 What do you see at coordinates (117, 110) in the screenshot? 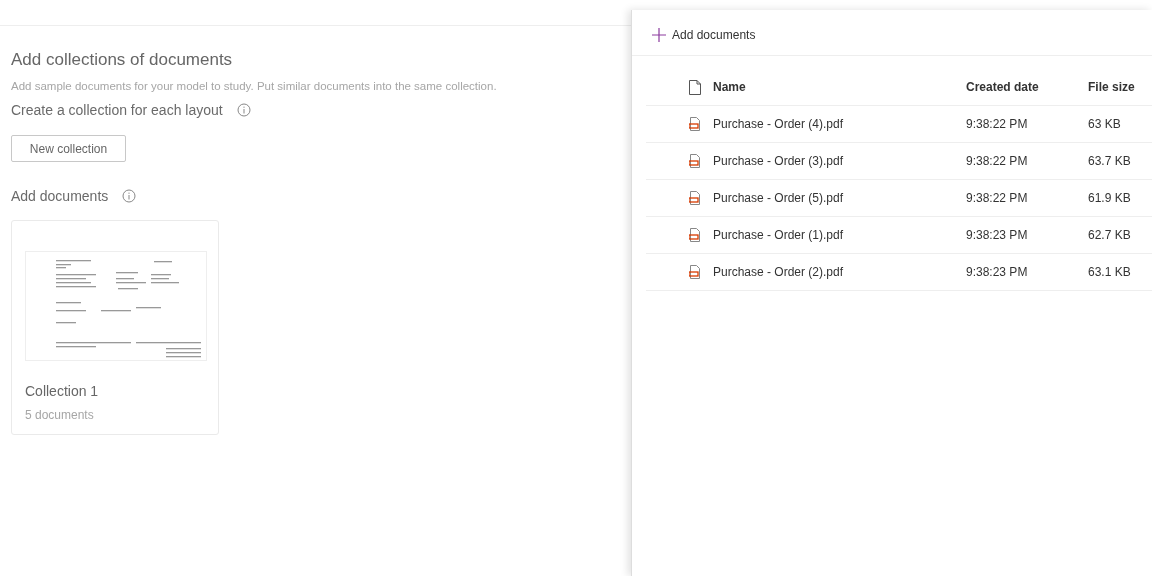
I see `section-heading: Create a collection for each layout` at bounding box center [117, 110].